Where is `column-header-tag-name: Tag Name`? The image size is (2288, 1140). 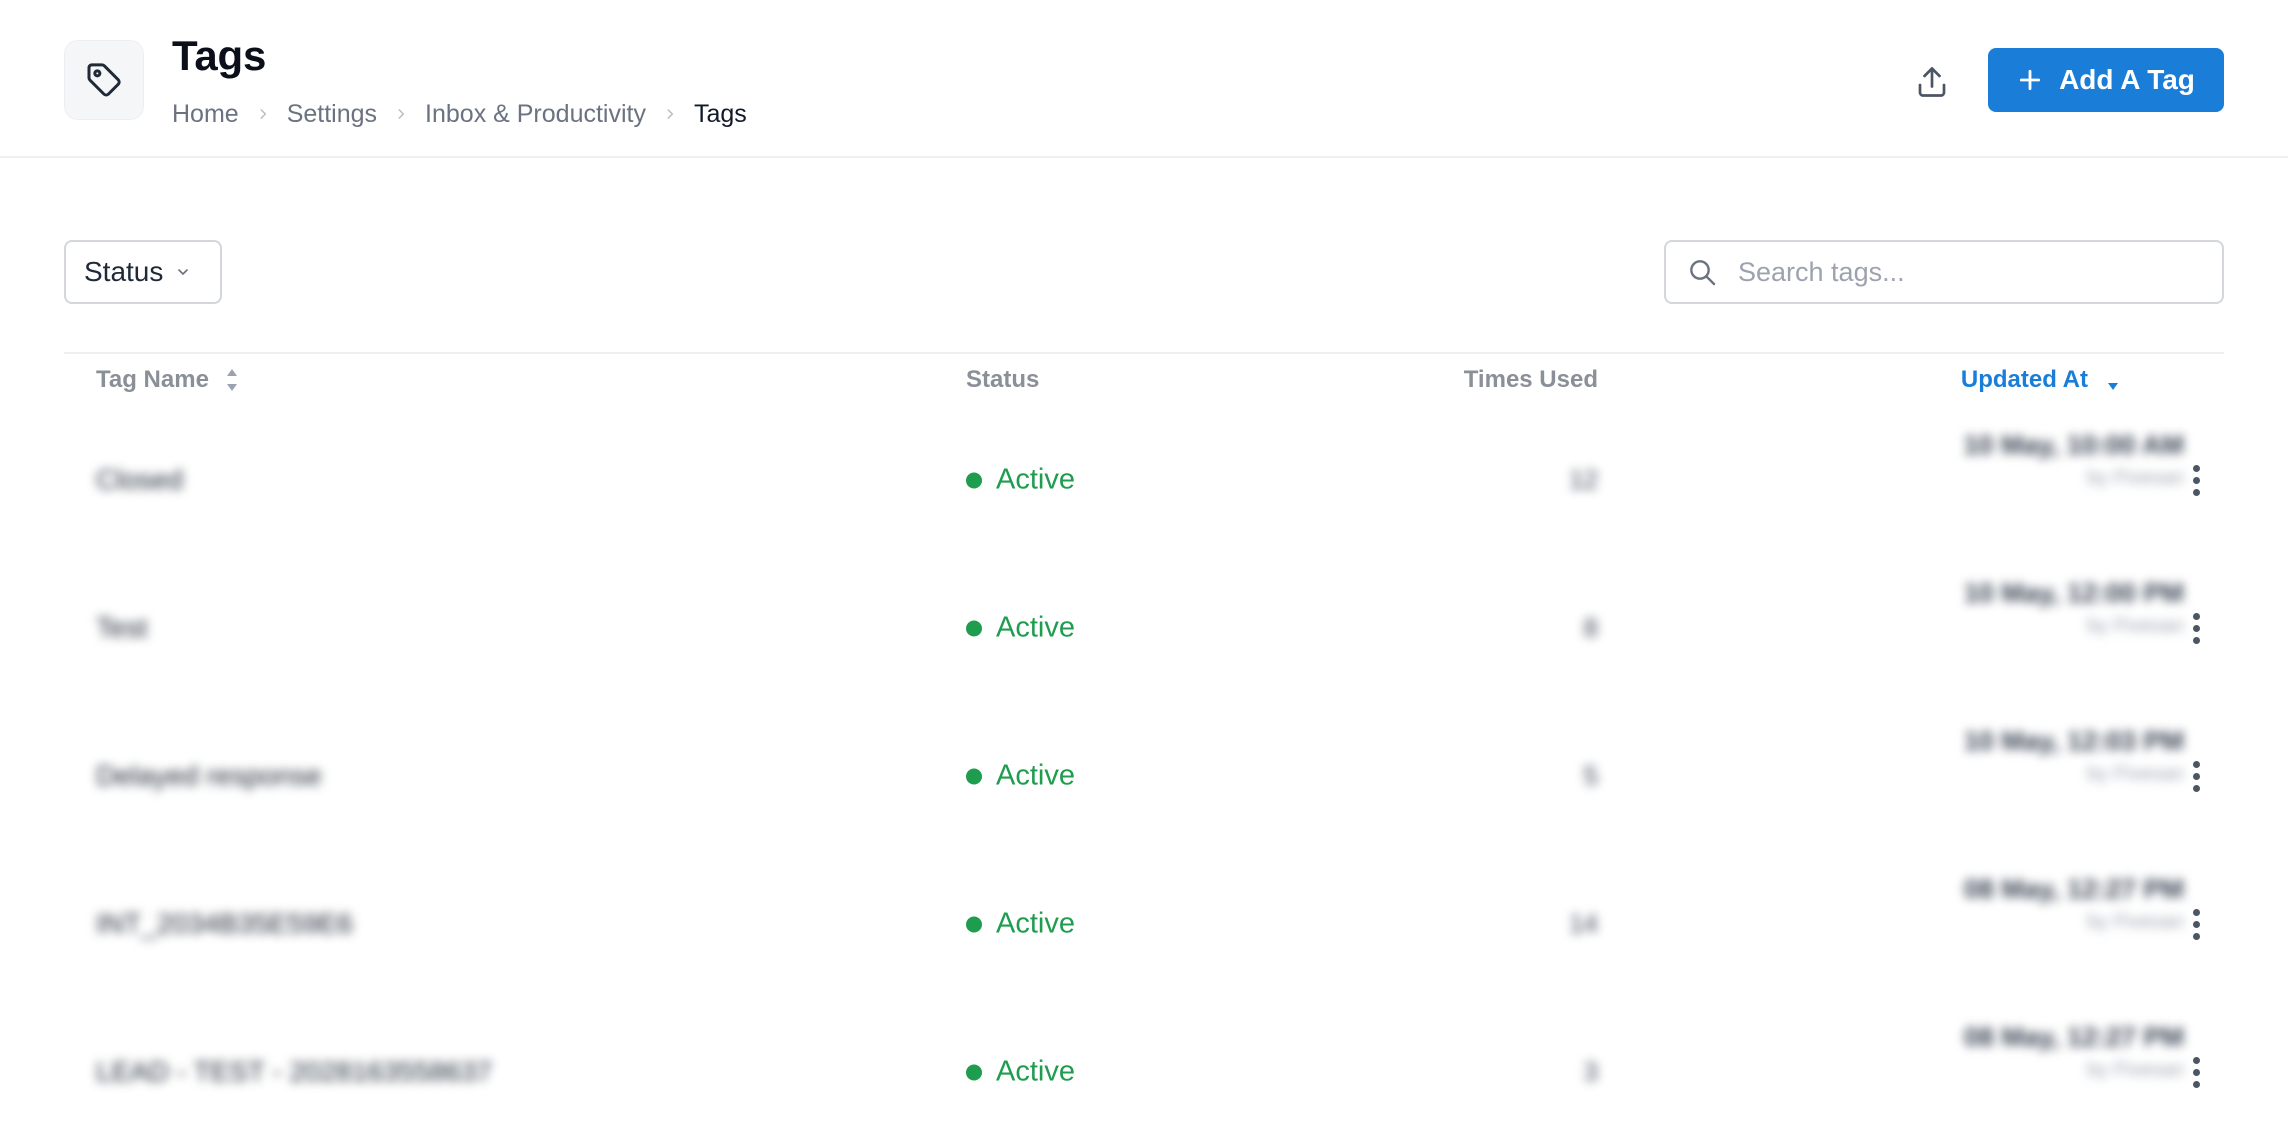 column-header-tag-name: Tag Name is located at coordinates (167, 380).